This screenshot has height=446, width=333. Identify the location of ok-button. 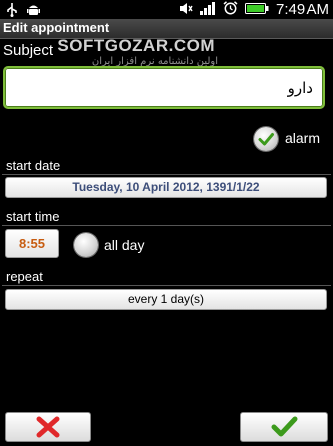
(284, 427).